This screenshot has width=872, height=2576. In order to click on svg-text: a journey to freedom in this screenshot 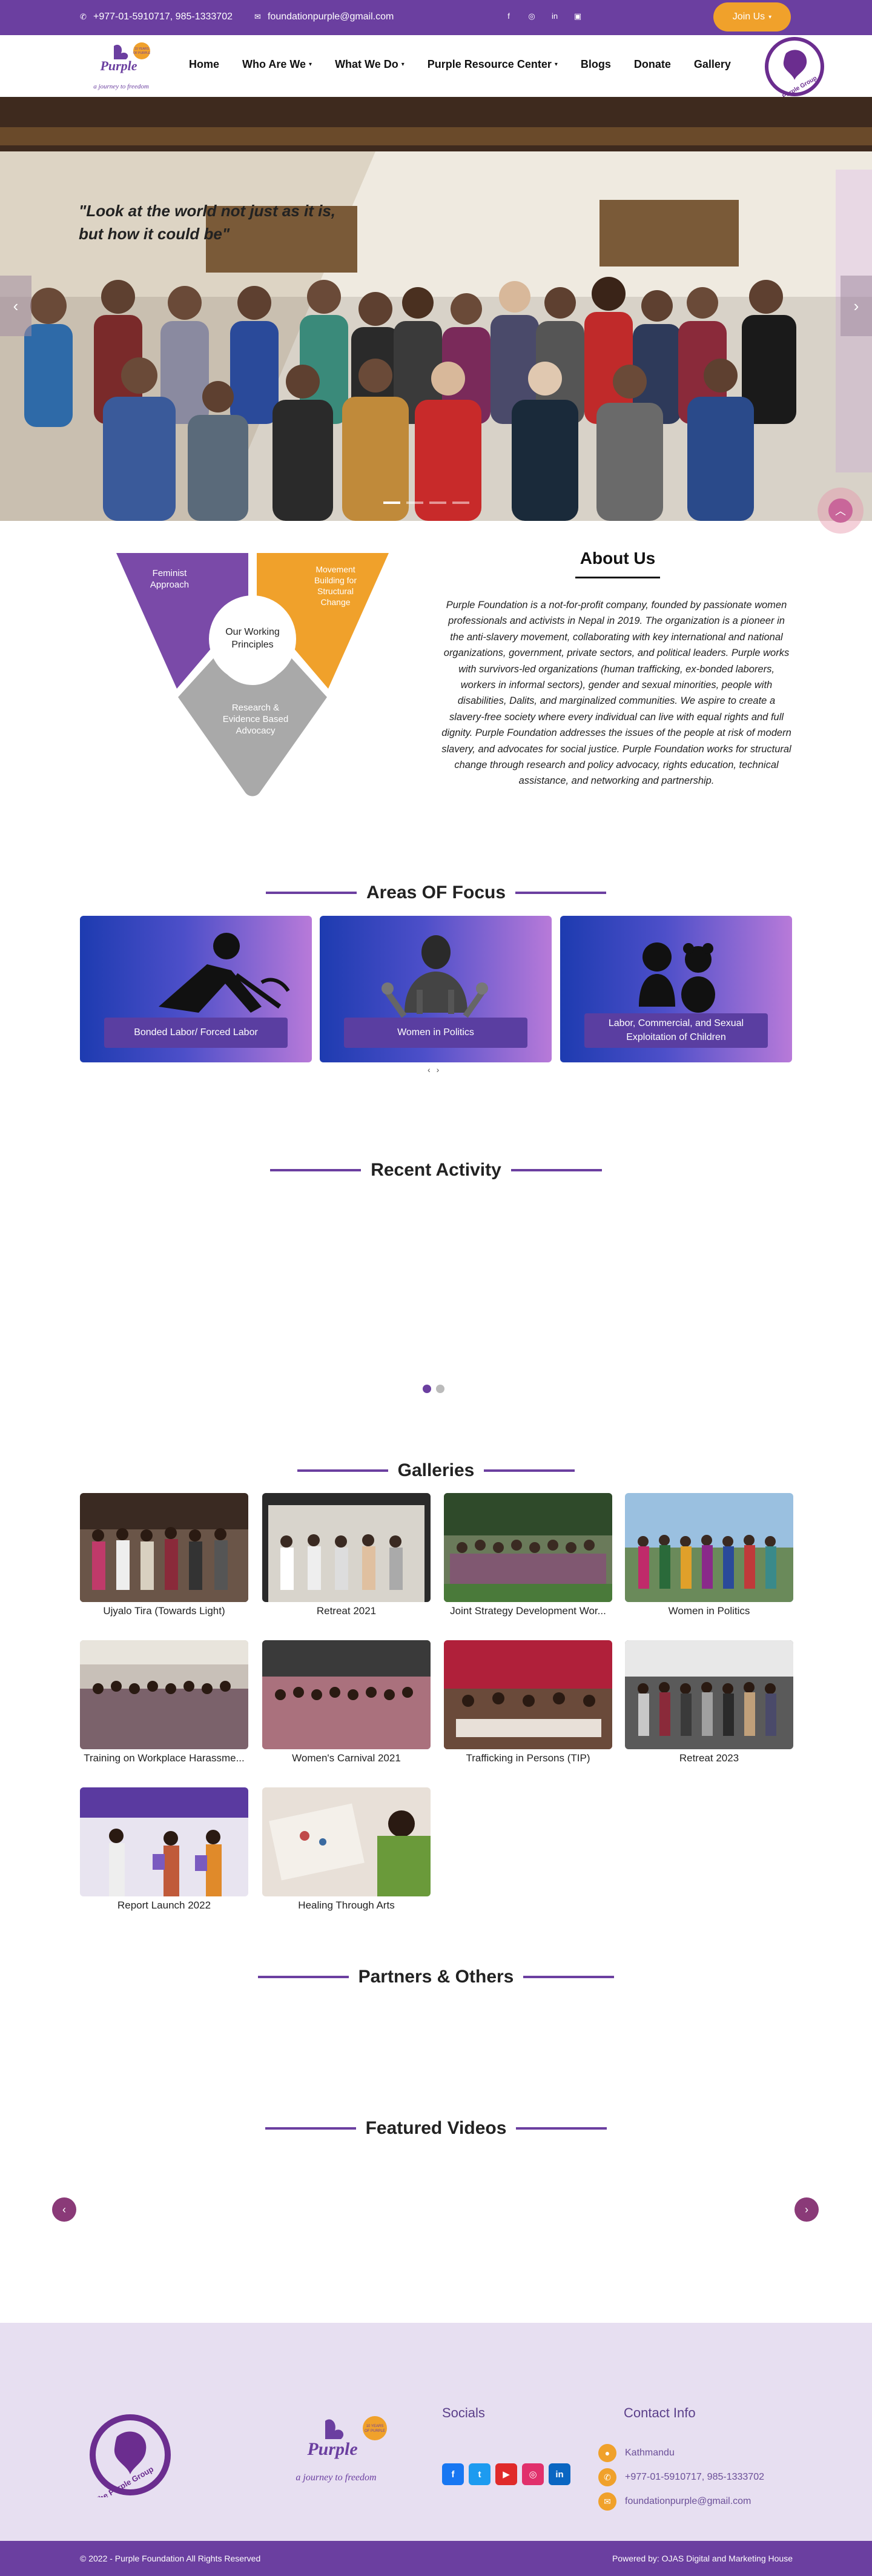, I will do `click(121, 86)`.